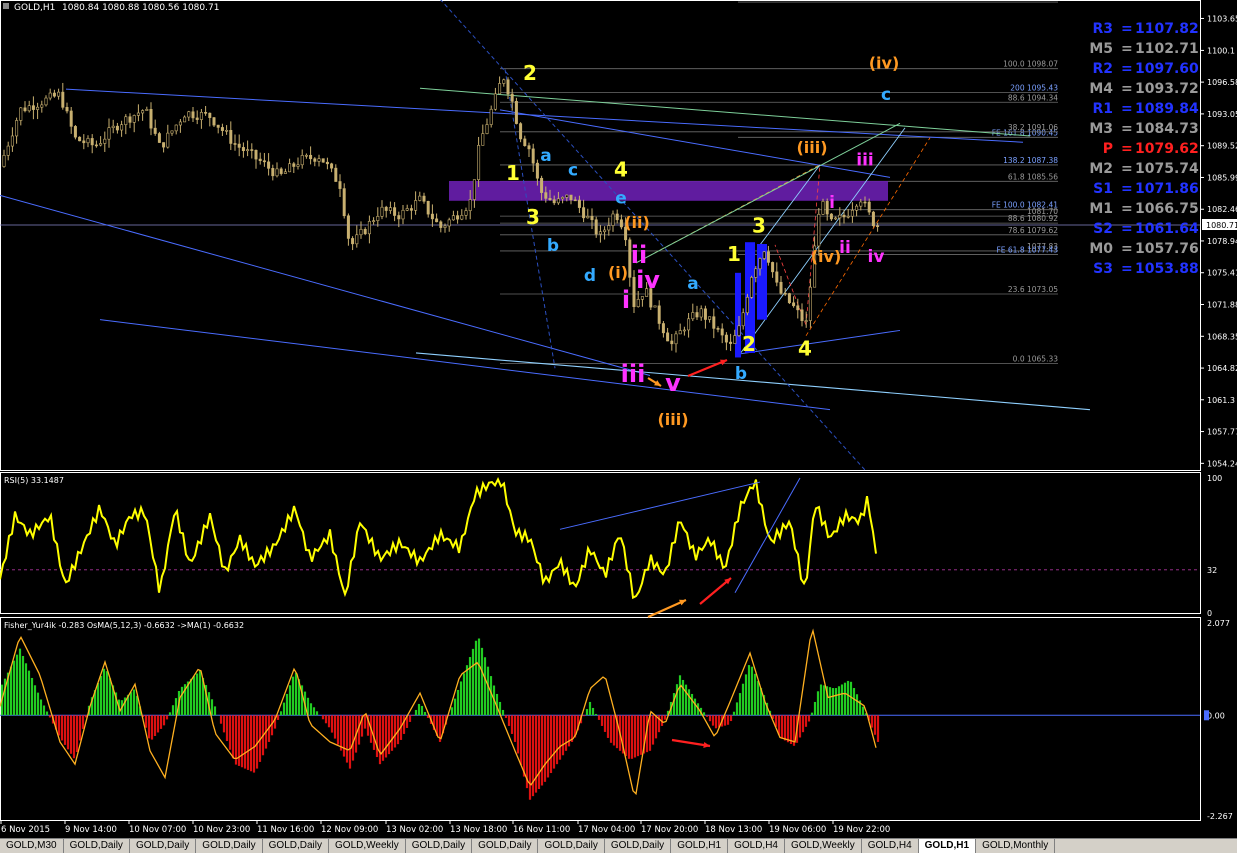 The width and height of the screenshot is (1237, 853). What do you see at coordinates (34, 480) in the screenshot?
I see `rsi-title: RSI(5) 33.1487` at bounding box center [34, 480].